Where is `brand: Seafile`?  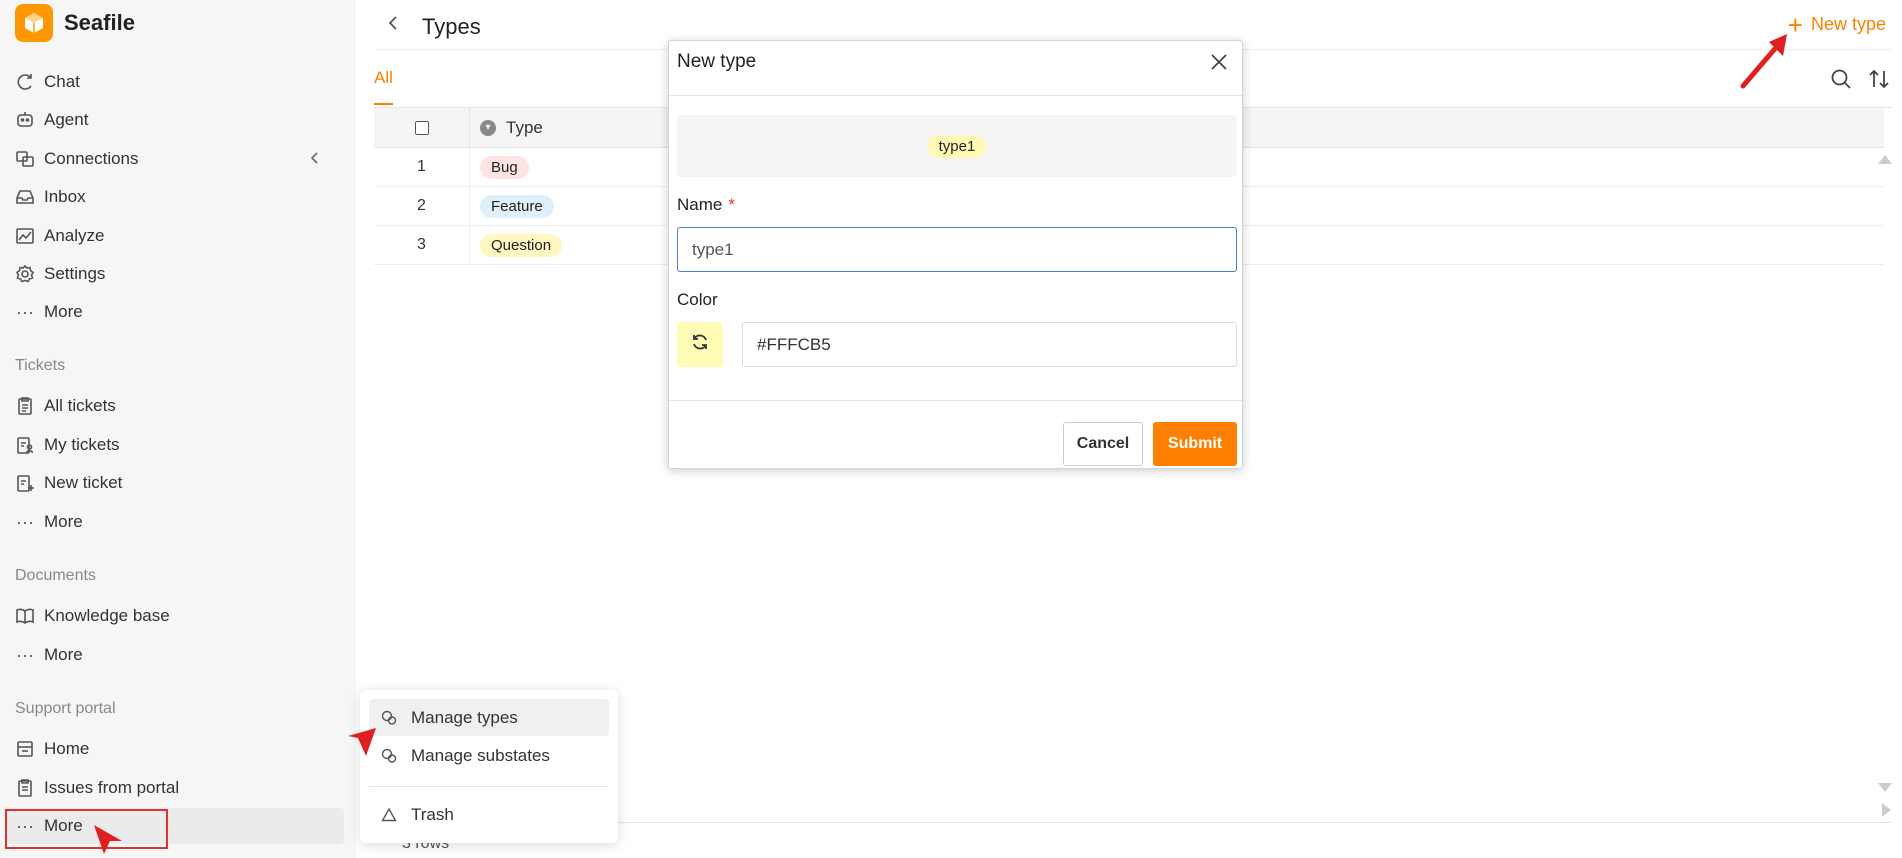
brand: Seafile is located at coordinates (75, 23).